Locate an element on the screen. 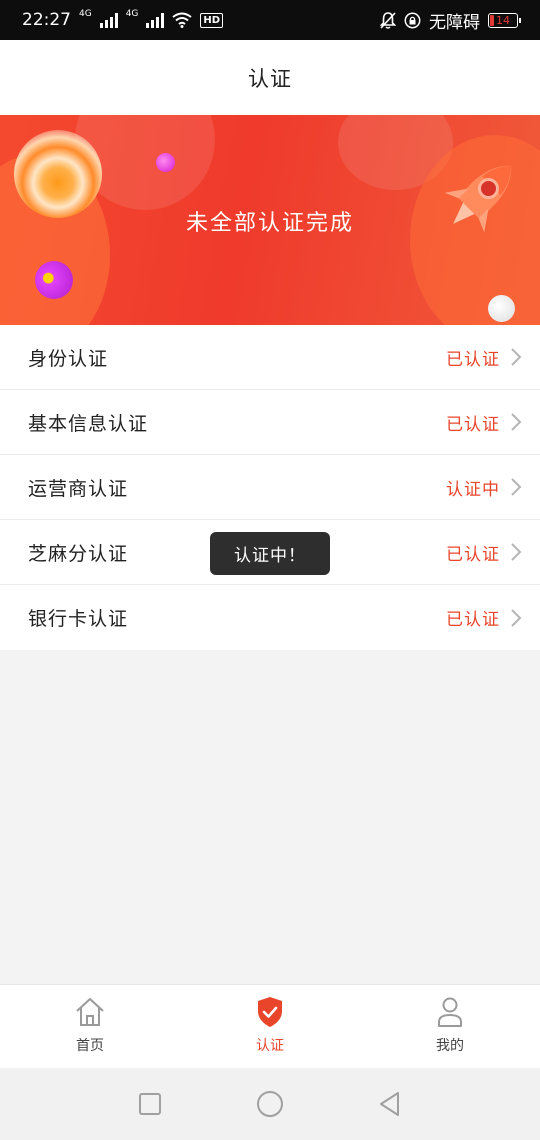 This screenshot has height=1140, width=540. accessibility-label: 无障碍 is located at coordinates (454, 22).